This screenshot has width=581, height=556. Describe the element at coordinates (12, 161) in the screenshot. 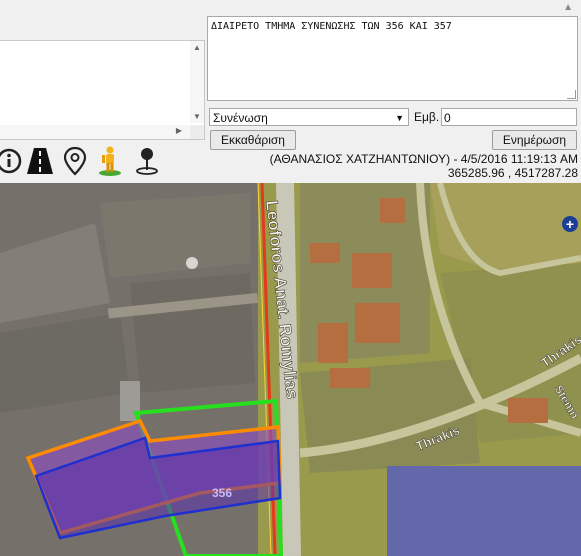

I see `info-icon` at that location.